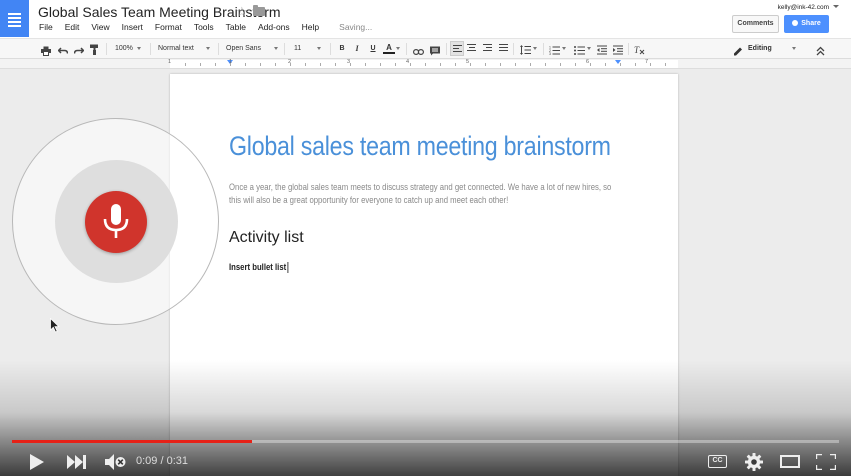  What do you see at coordinates (487, 48) in the screenshot?
I see `align-right-icon` at bounding box center [487, 48].